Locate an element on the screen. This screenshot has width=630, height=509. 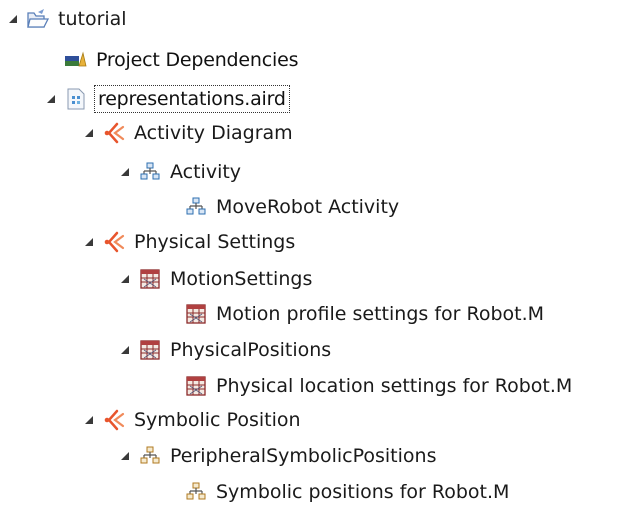
tree-item-physical-location-settings: Physical location settings for Robot.M is located at coordinates (368, 386).